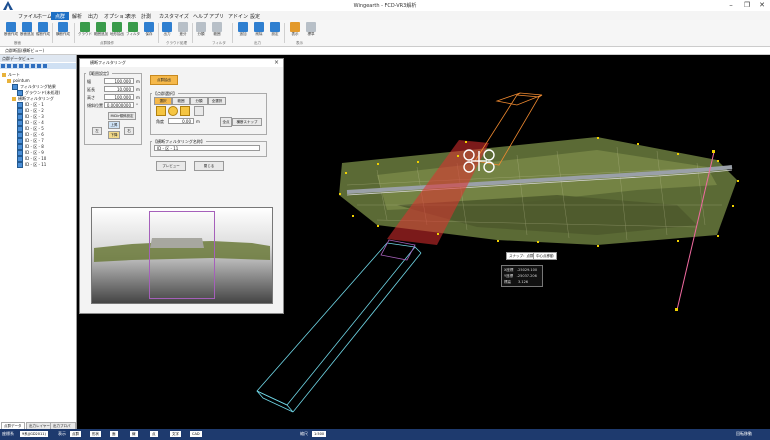  Describe the element at coordinates (207, 148) in the screenshot. I see `filter-name-input: ID - 区 - 11` at that location.